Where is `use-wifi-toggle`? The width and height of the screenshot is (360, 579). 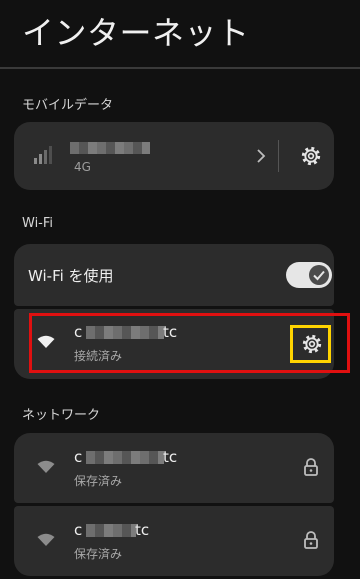
use-wifi-toggle is located at coordinates (309, 275).